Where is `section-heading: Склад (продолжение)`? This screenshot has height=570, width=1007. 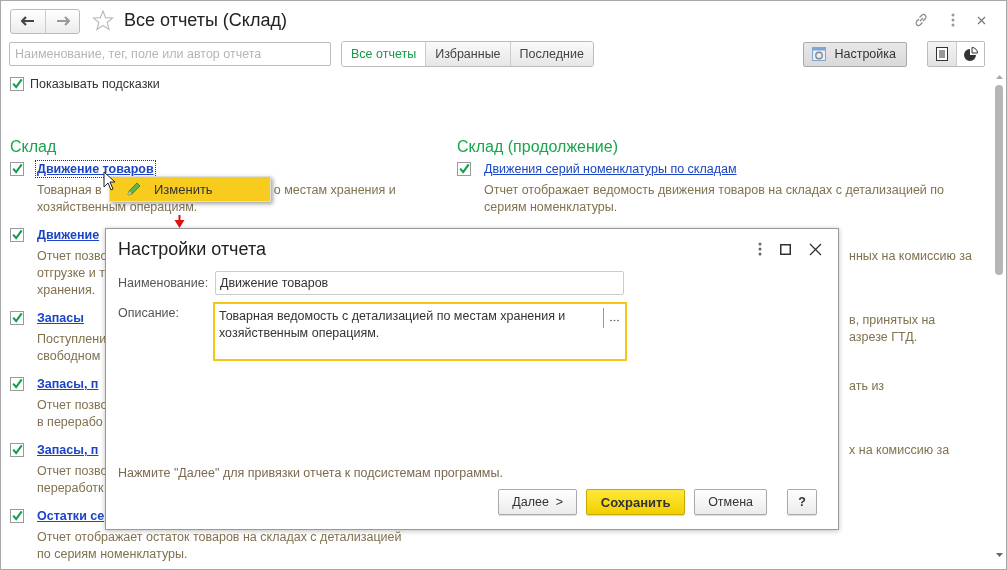
section-heading: Склад (продолжение) is located at coordinates (538, 147).